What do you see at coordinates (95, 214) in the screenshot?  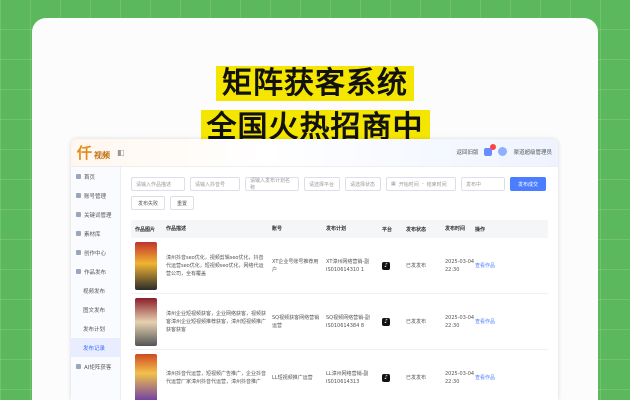 I see `sidebar-item-keywords: 关键词管理` at bounding box center [95, 214].